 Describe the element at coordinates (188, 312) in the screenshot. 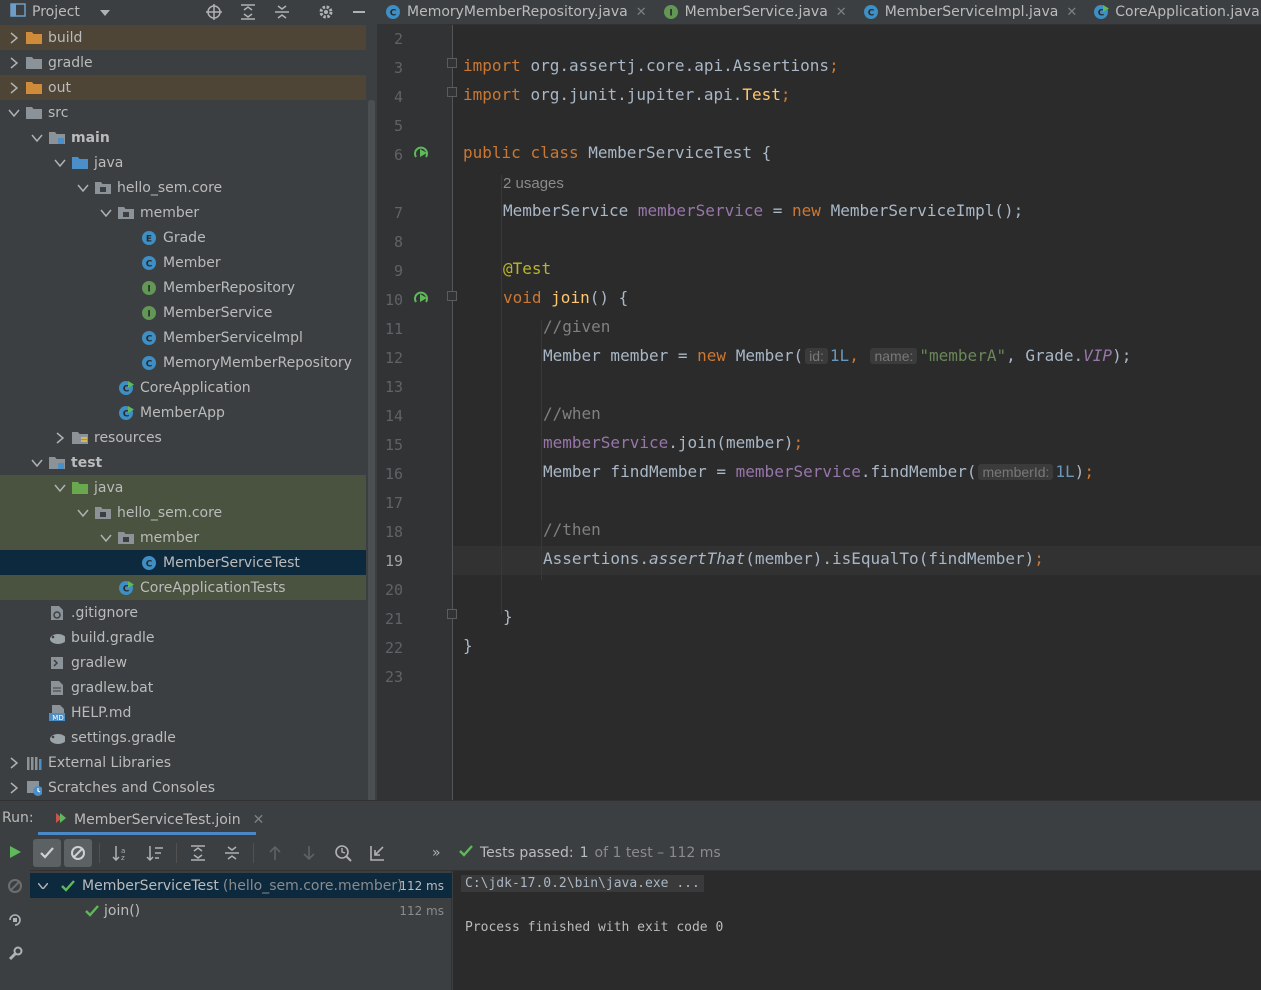

I see `tree-item-memberservice: I MemberService` at that location.